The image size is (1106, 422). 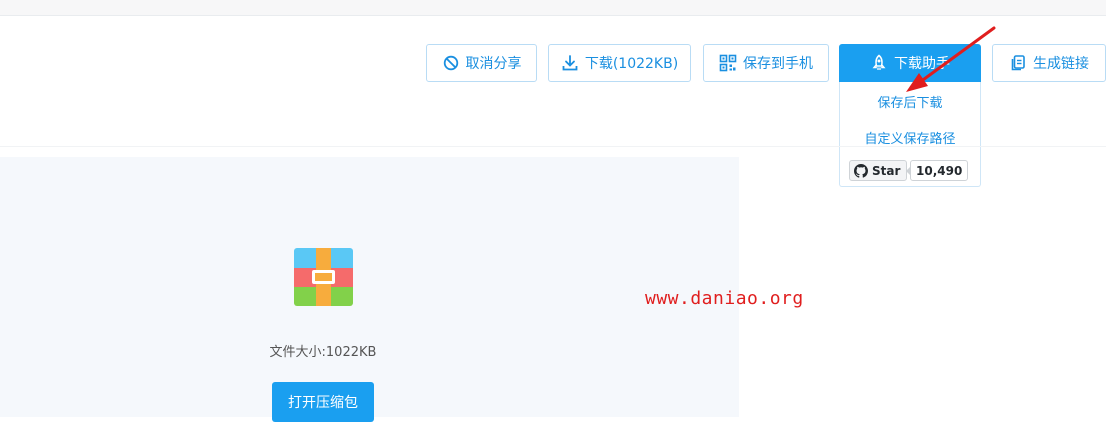 I want to click on download-label: 下载(1022KB), so click(x=631, y=64).